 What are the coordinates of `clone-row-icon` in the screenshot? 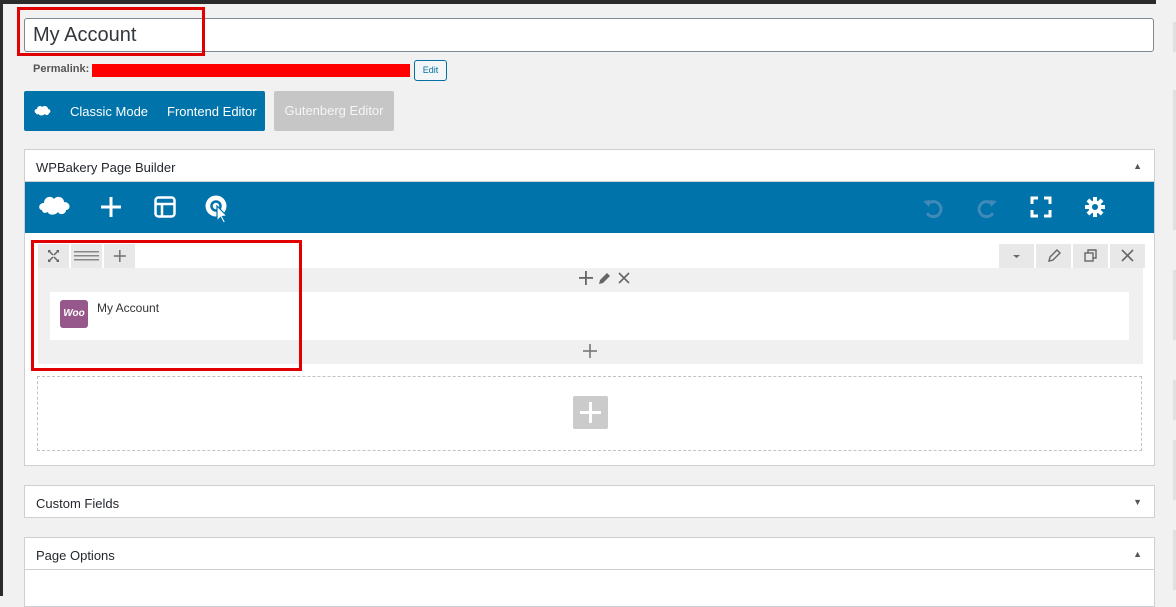 It's located at (1090, 256).